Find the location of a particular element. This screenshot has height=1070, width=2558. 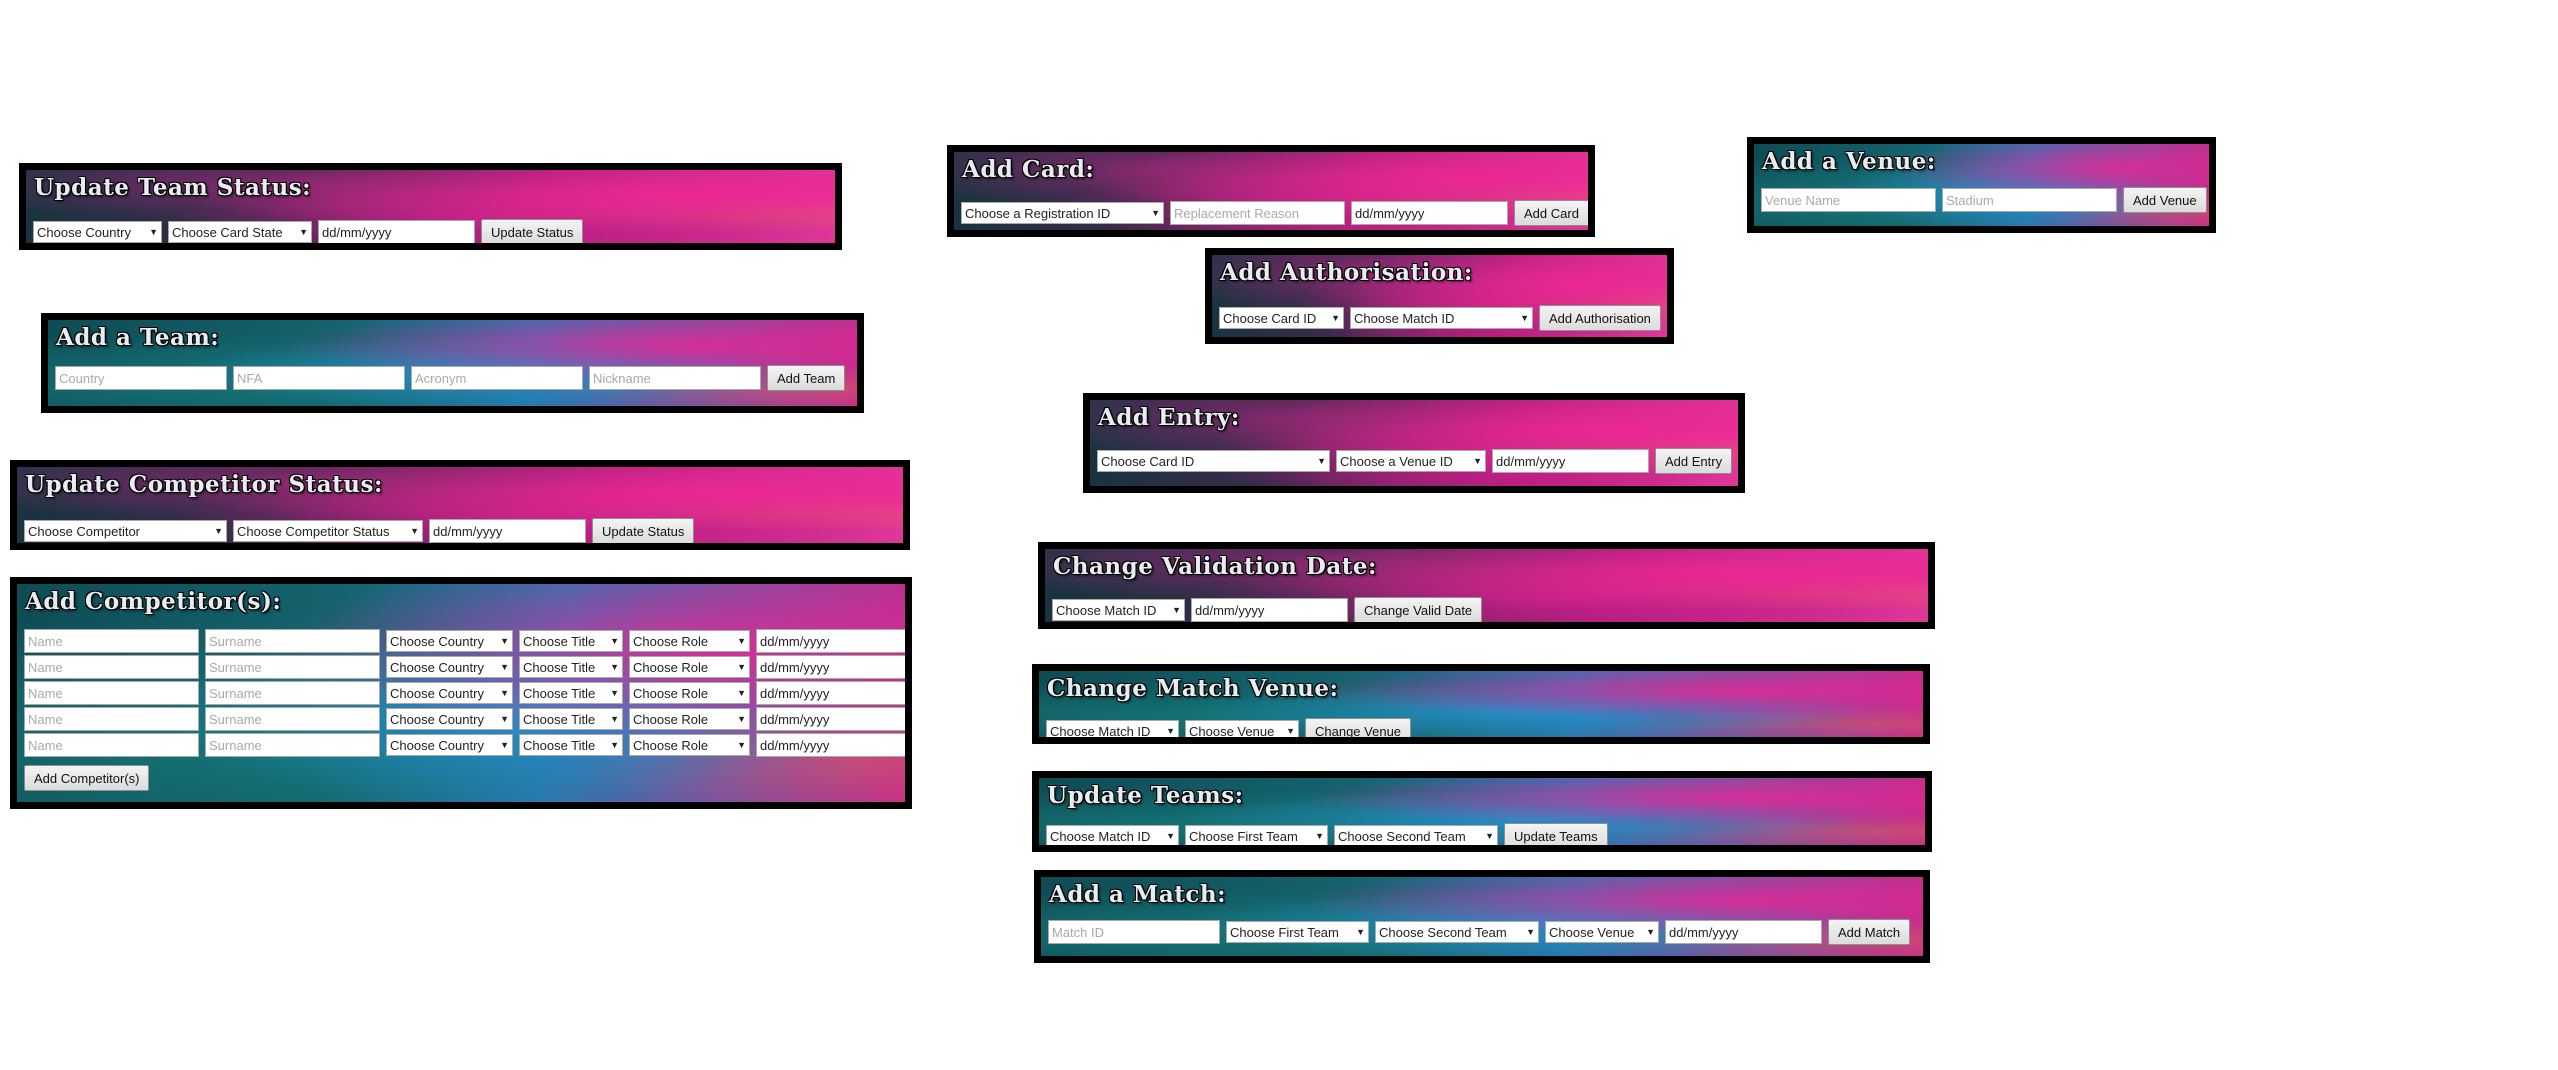

update-teams-title: Update Teams: is located at coordinates (1145, 795).